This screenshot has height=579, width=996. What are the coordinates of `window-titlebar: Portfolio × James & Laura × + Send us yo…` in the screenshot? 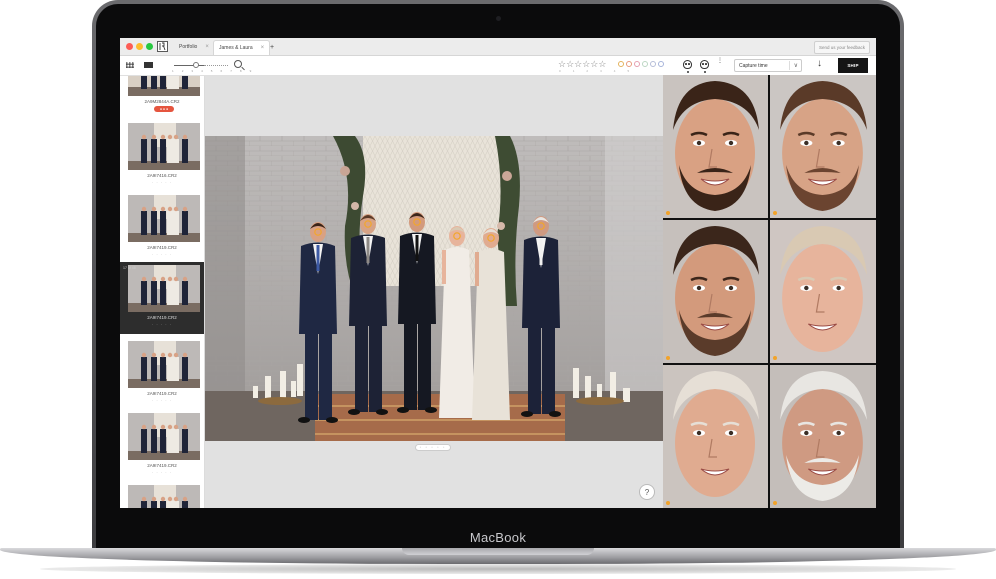 It's located at (498, 47).